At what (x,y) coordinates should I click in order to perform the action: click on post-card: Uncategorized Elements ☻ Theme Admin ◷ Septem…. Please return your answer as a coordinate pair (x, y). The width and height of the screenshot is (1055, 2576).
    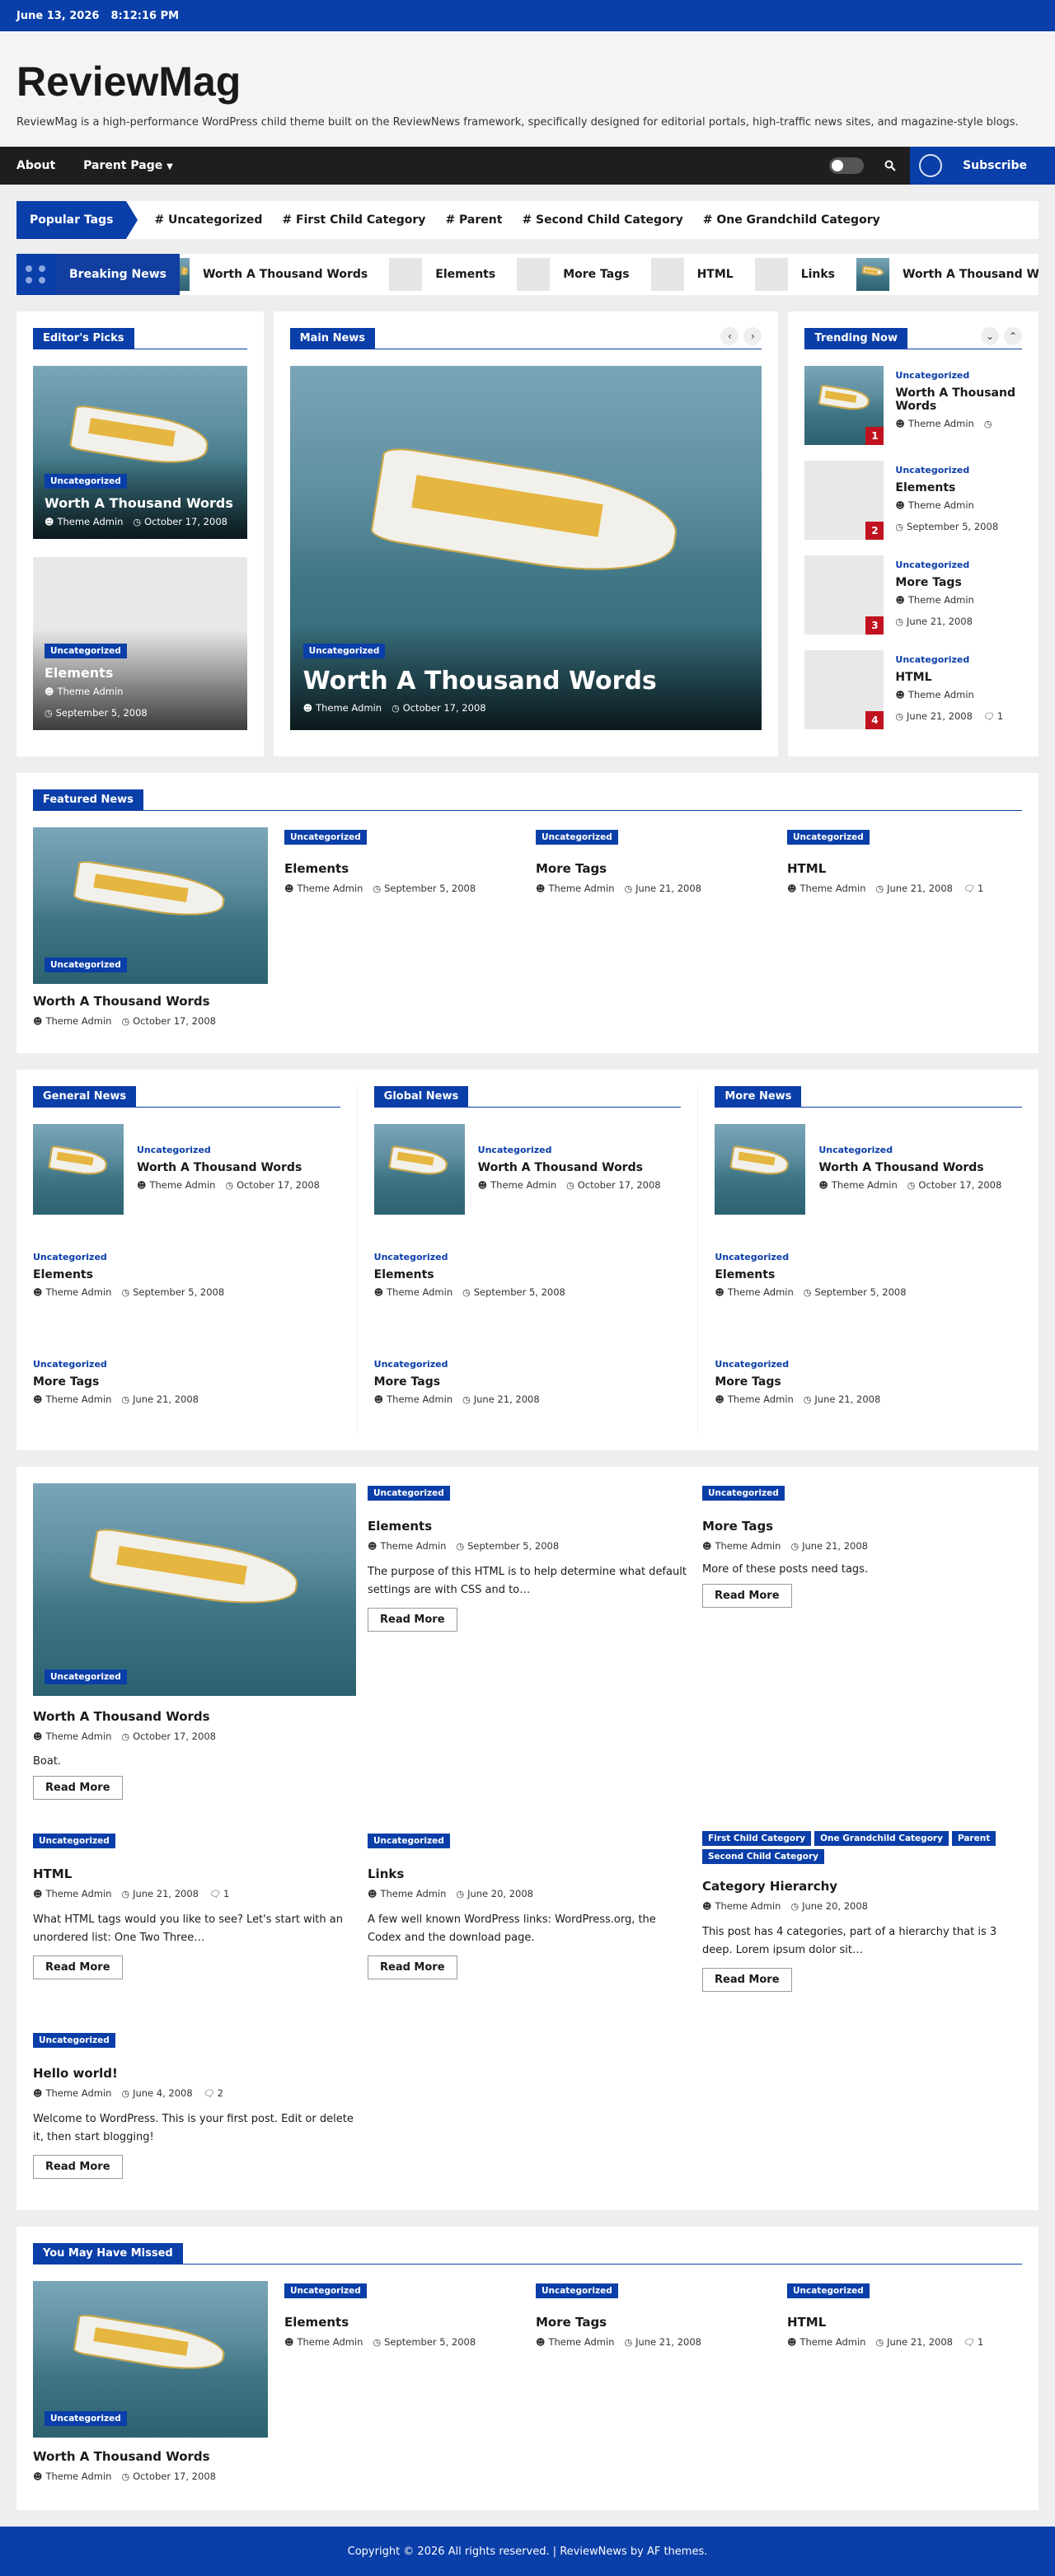
    Looking at the image, I should click on (528, 1285).